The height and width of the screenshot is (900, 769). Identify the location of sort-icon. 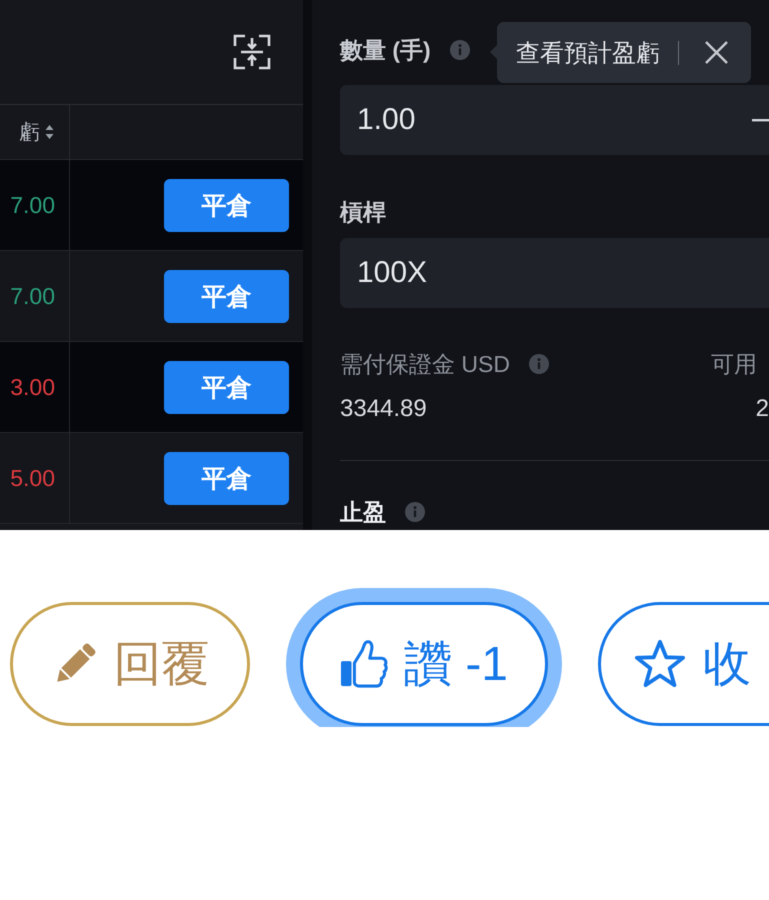
(49, 132).